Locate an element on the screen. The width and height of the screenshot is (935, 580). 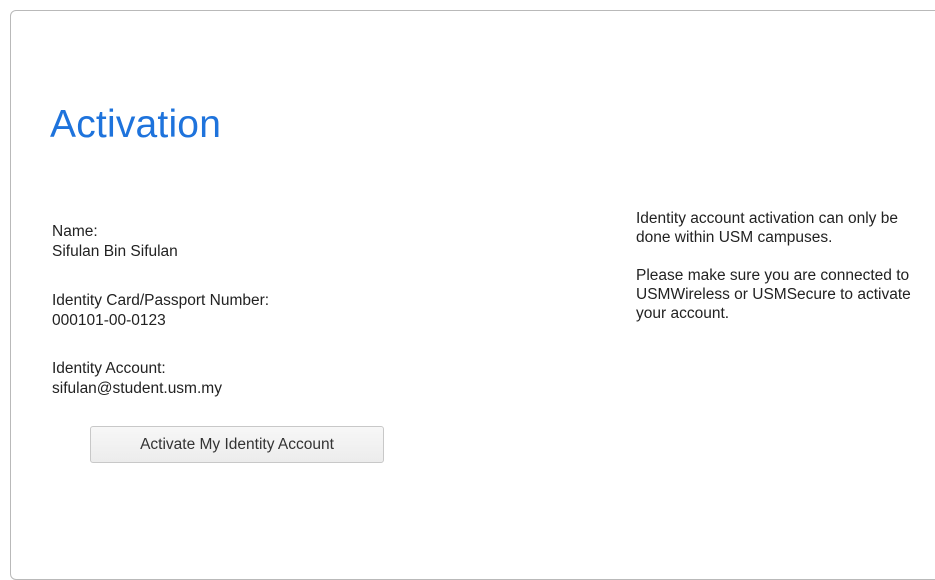
identity-card-label: Identity Card/Passport Number: is located at coordinates (161, 300).